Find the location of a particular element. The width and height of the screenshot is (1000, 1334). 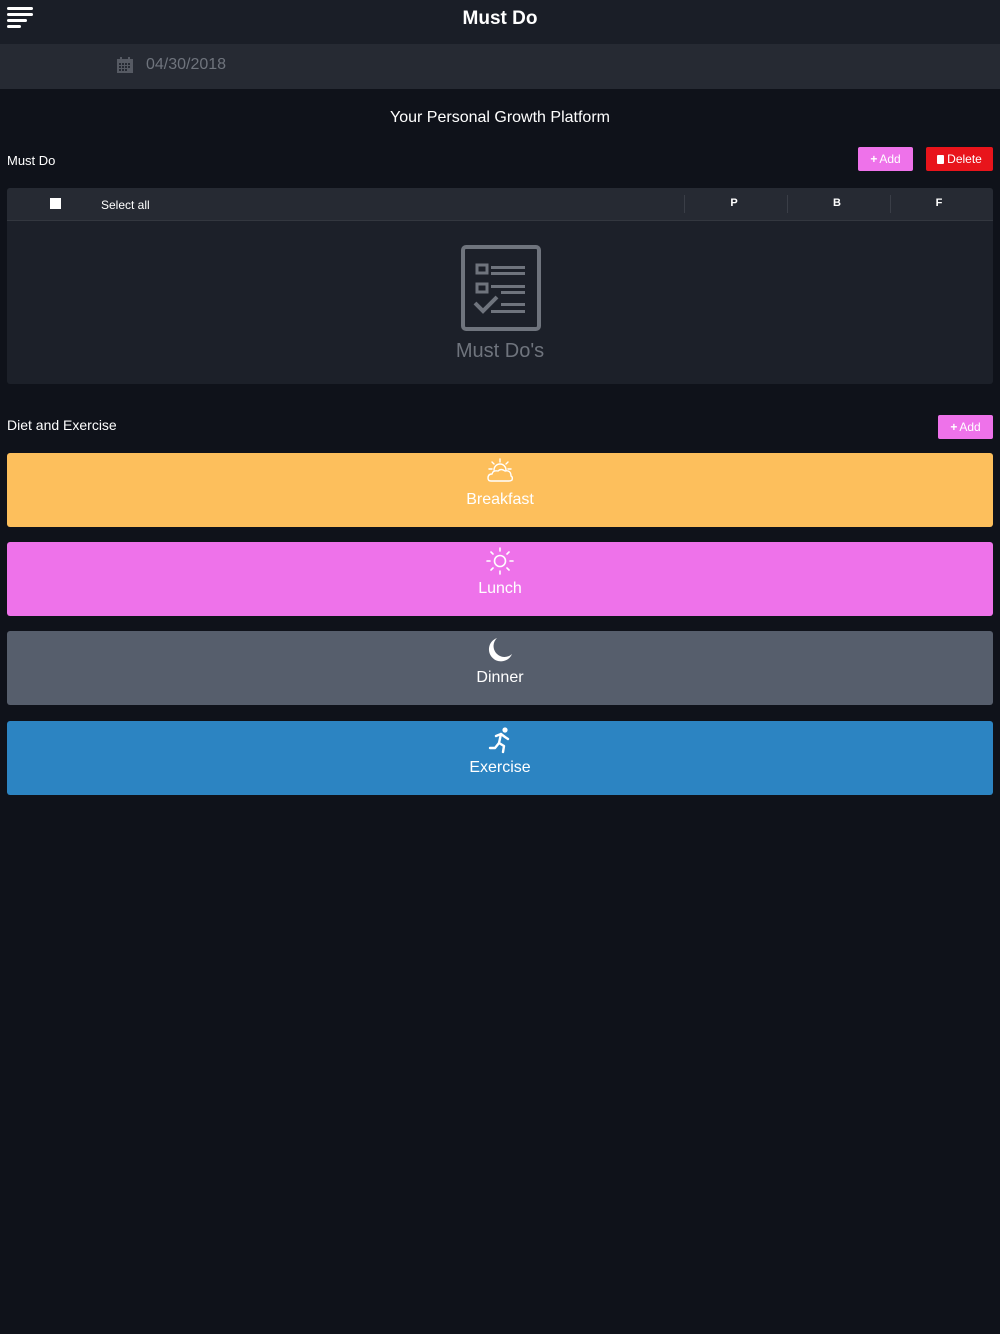

lunch-card: Lunch is located at coordinates (500, 579).